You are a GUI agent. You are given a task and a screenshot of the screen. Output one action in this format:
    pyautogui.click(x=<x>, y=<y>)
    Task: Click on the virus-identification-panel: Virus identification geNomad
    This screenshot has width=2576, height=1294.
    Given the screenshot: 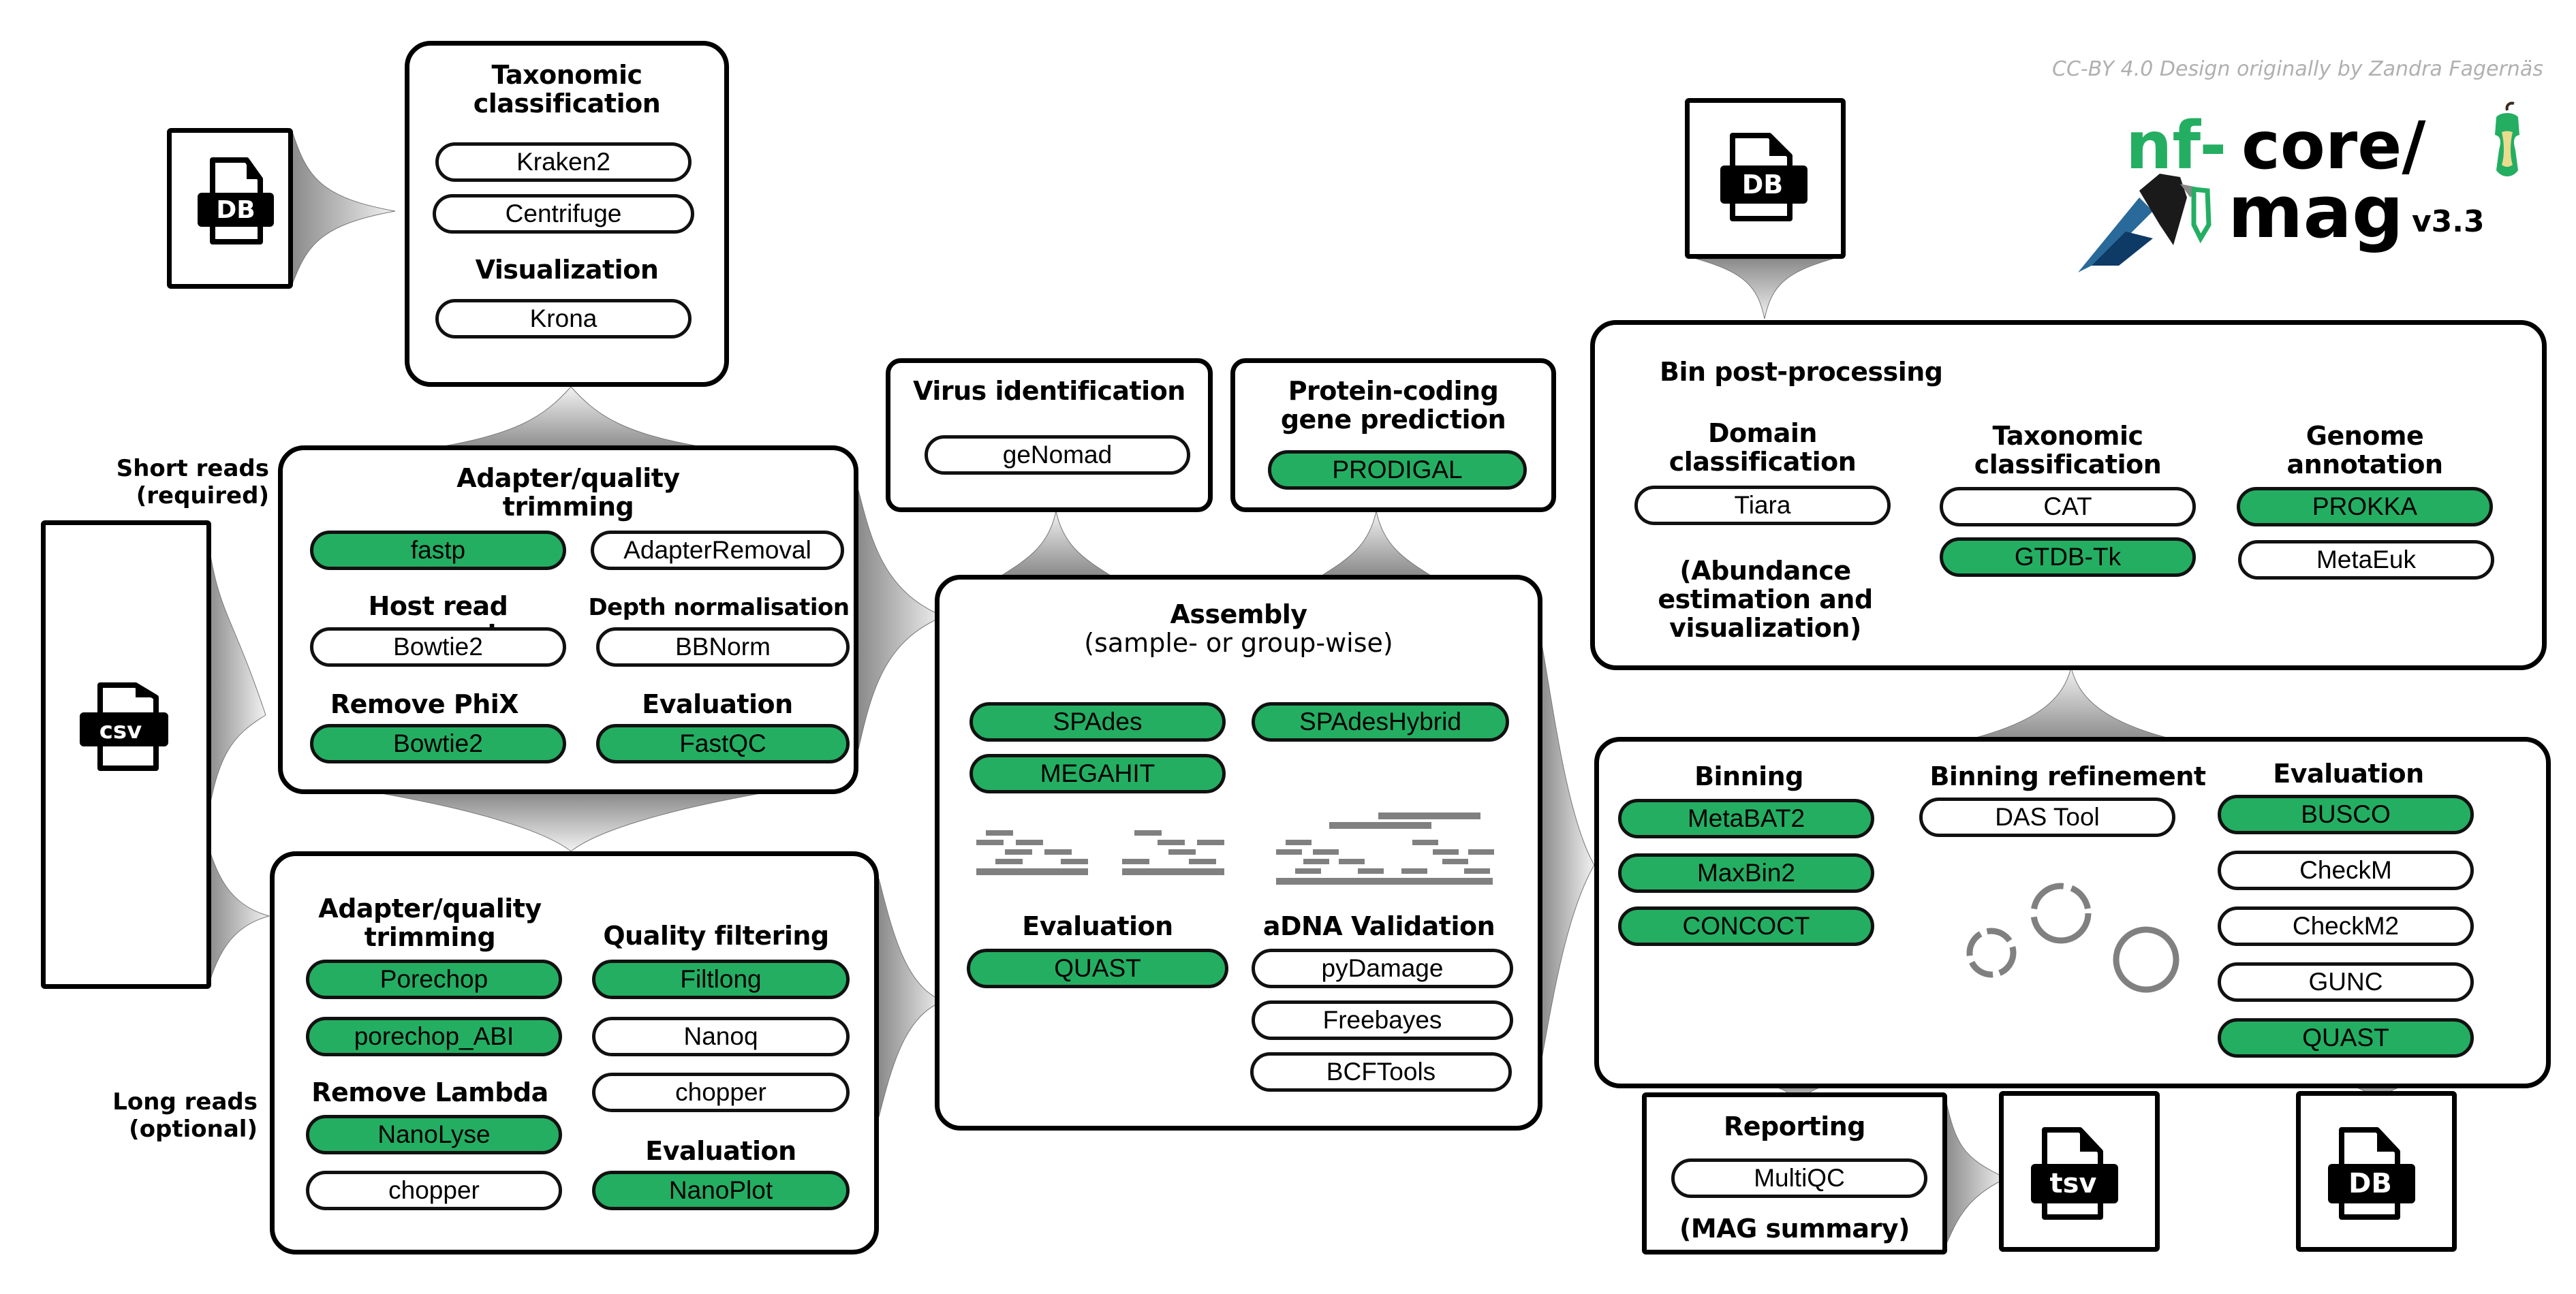 What is the action you would take?
    pyautogui.click(x=1049, y=435)
    